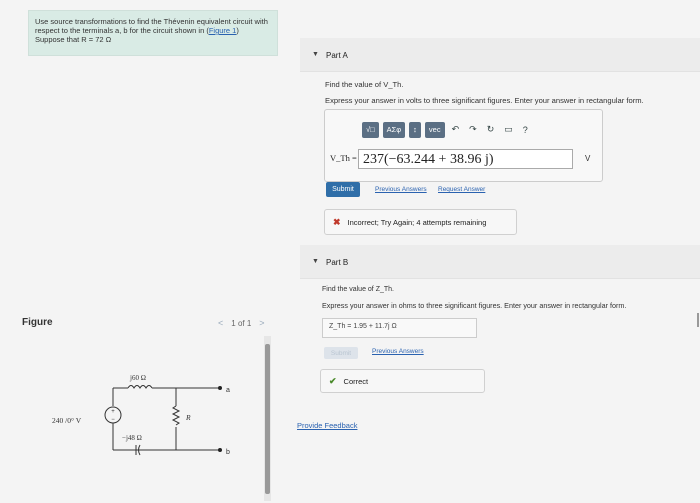 This screenshot has height=503, width=700. I want to click on next-figure-icon: >, so click(261, 323).